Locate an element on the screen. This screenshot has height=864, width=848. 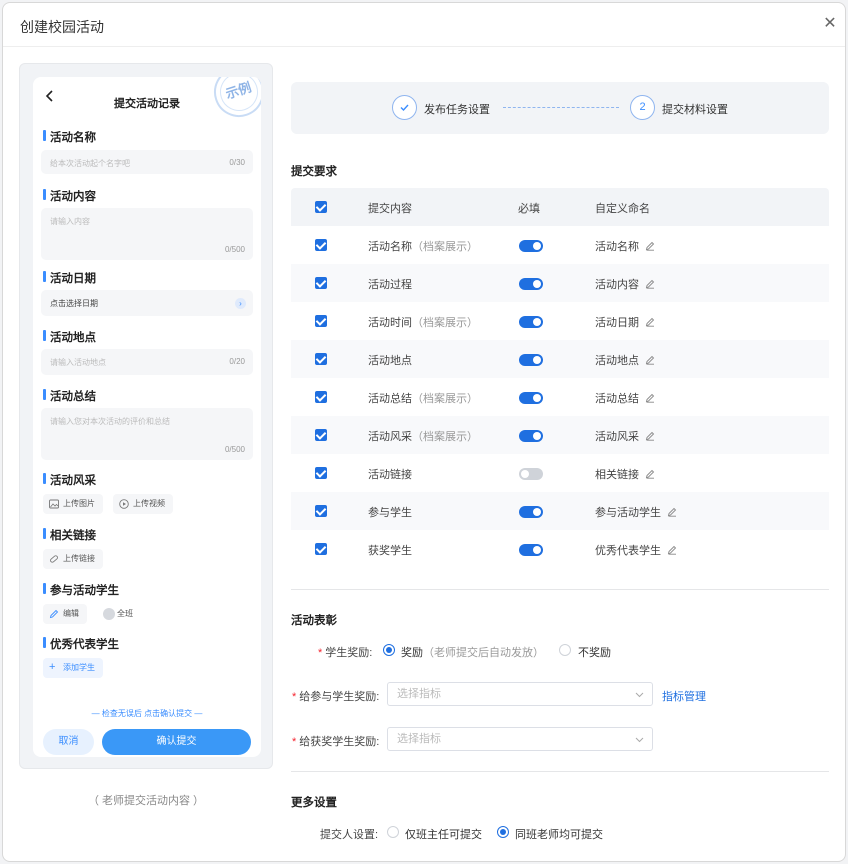
reward-yes-label: 奖励（老师提交后自动发放） is located at coordinates (472, 652).